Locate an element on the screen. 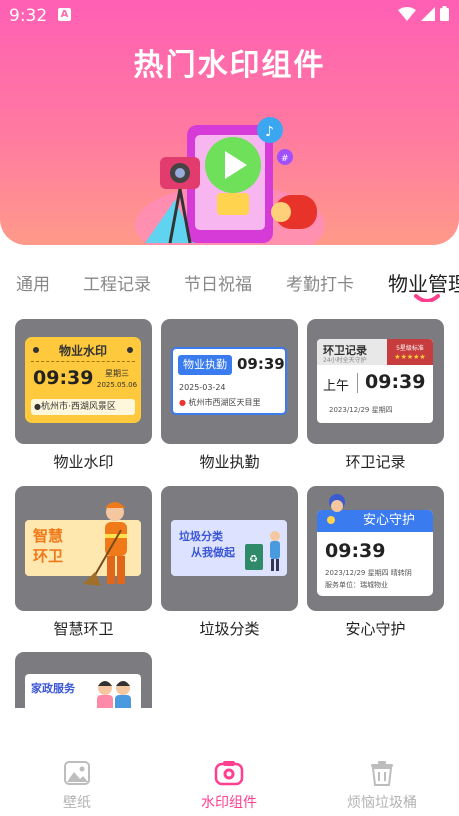 The image size is (459, 816). bottom-navigation: 壁纸 水印组件 烦恼垃圾桶 is located at coordinates (229, 782).